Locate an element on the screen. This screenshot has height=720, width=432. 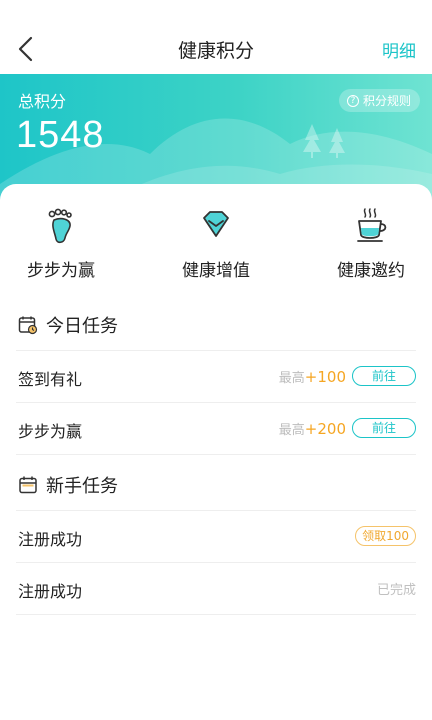
detail-link: 明细 is located at coordinates (399, 49).